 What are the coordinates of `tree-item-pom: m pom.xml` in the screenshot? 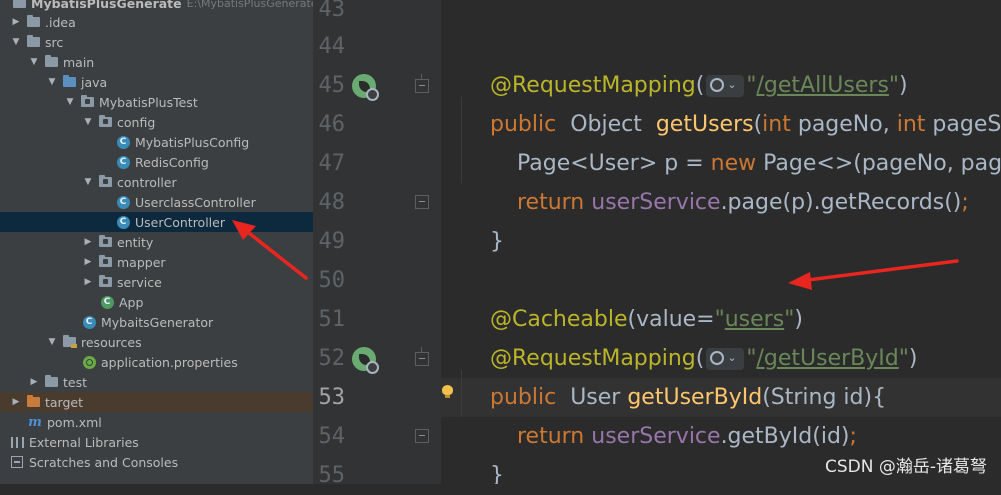 It's located at (156, 422).